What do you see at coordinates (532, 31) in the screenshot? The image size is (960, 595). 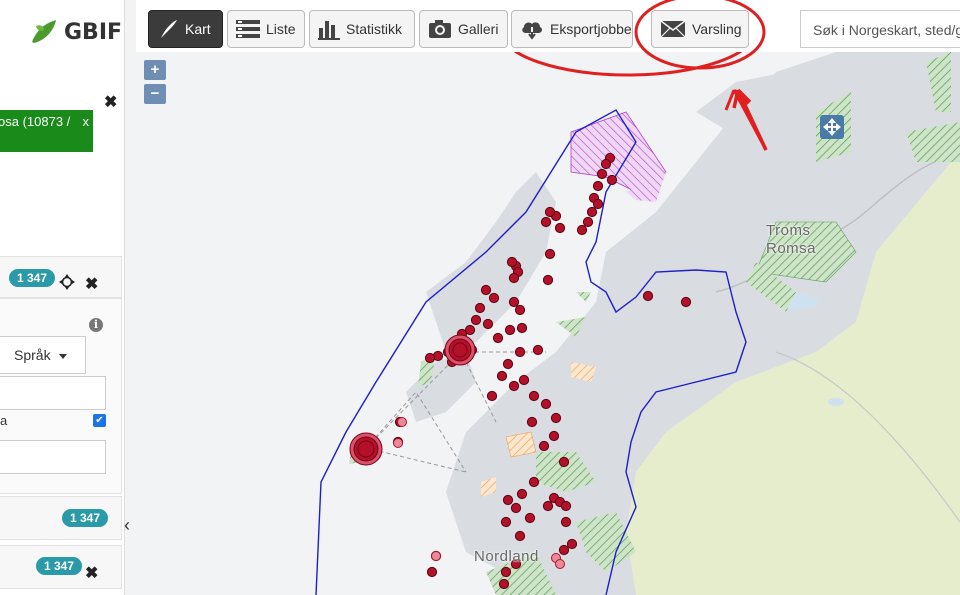 I see `cloud-download-icon` at bounding box center [532, 31].